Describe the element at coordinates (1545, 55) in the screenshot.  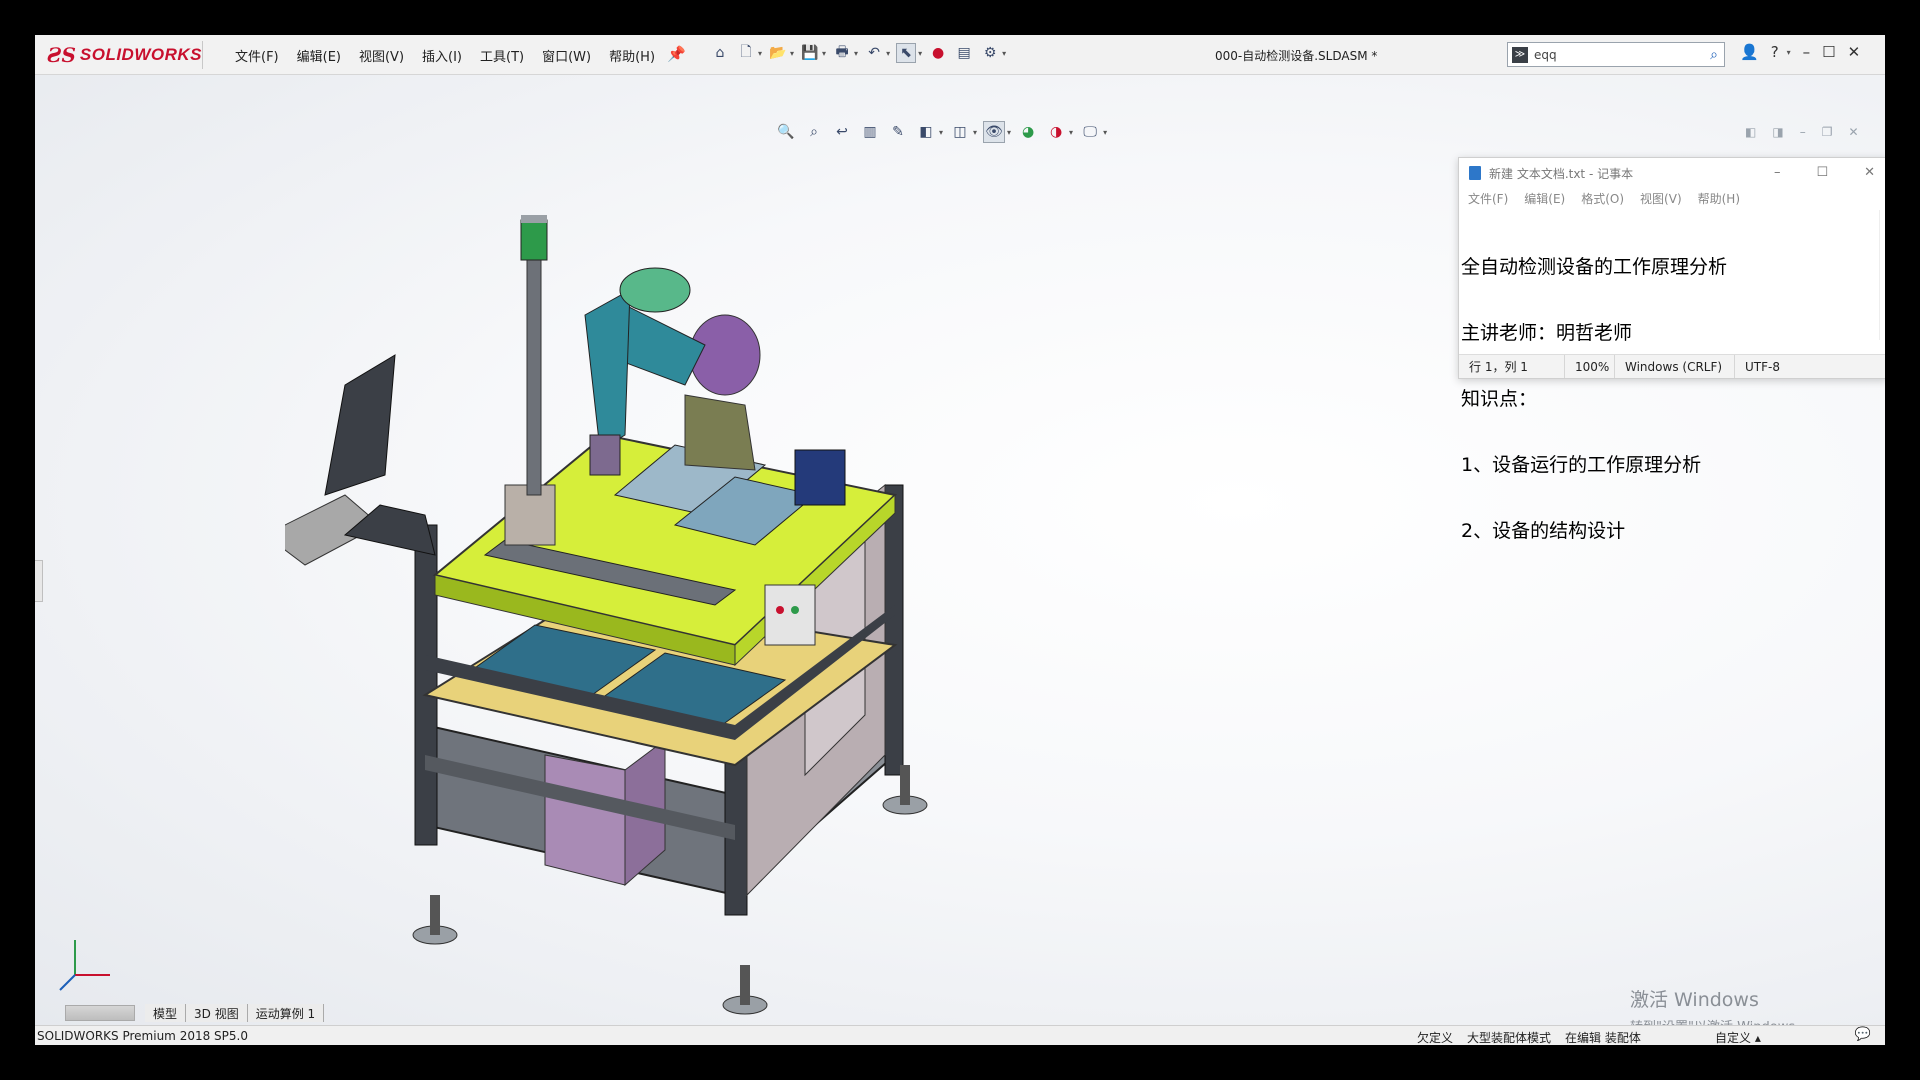
I see `search-input: eqq` at that location.